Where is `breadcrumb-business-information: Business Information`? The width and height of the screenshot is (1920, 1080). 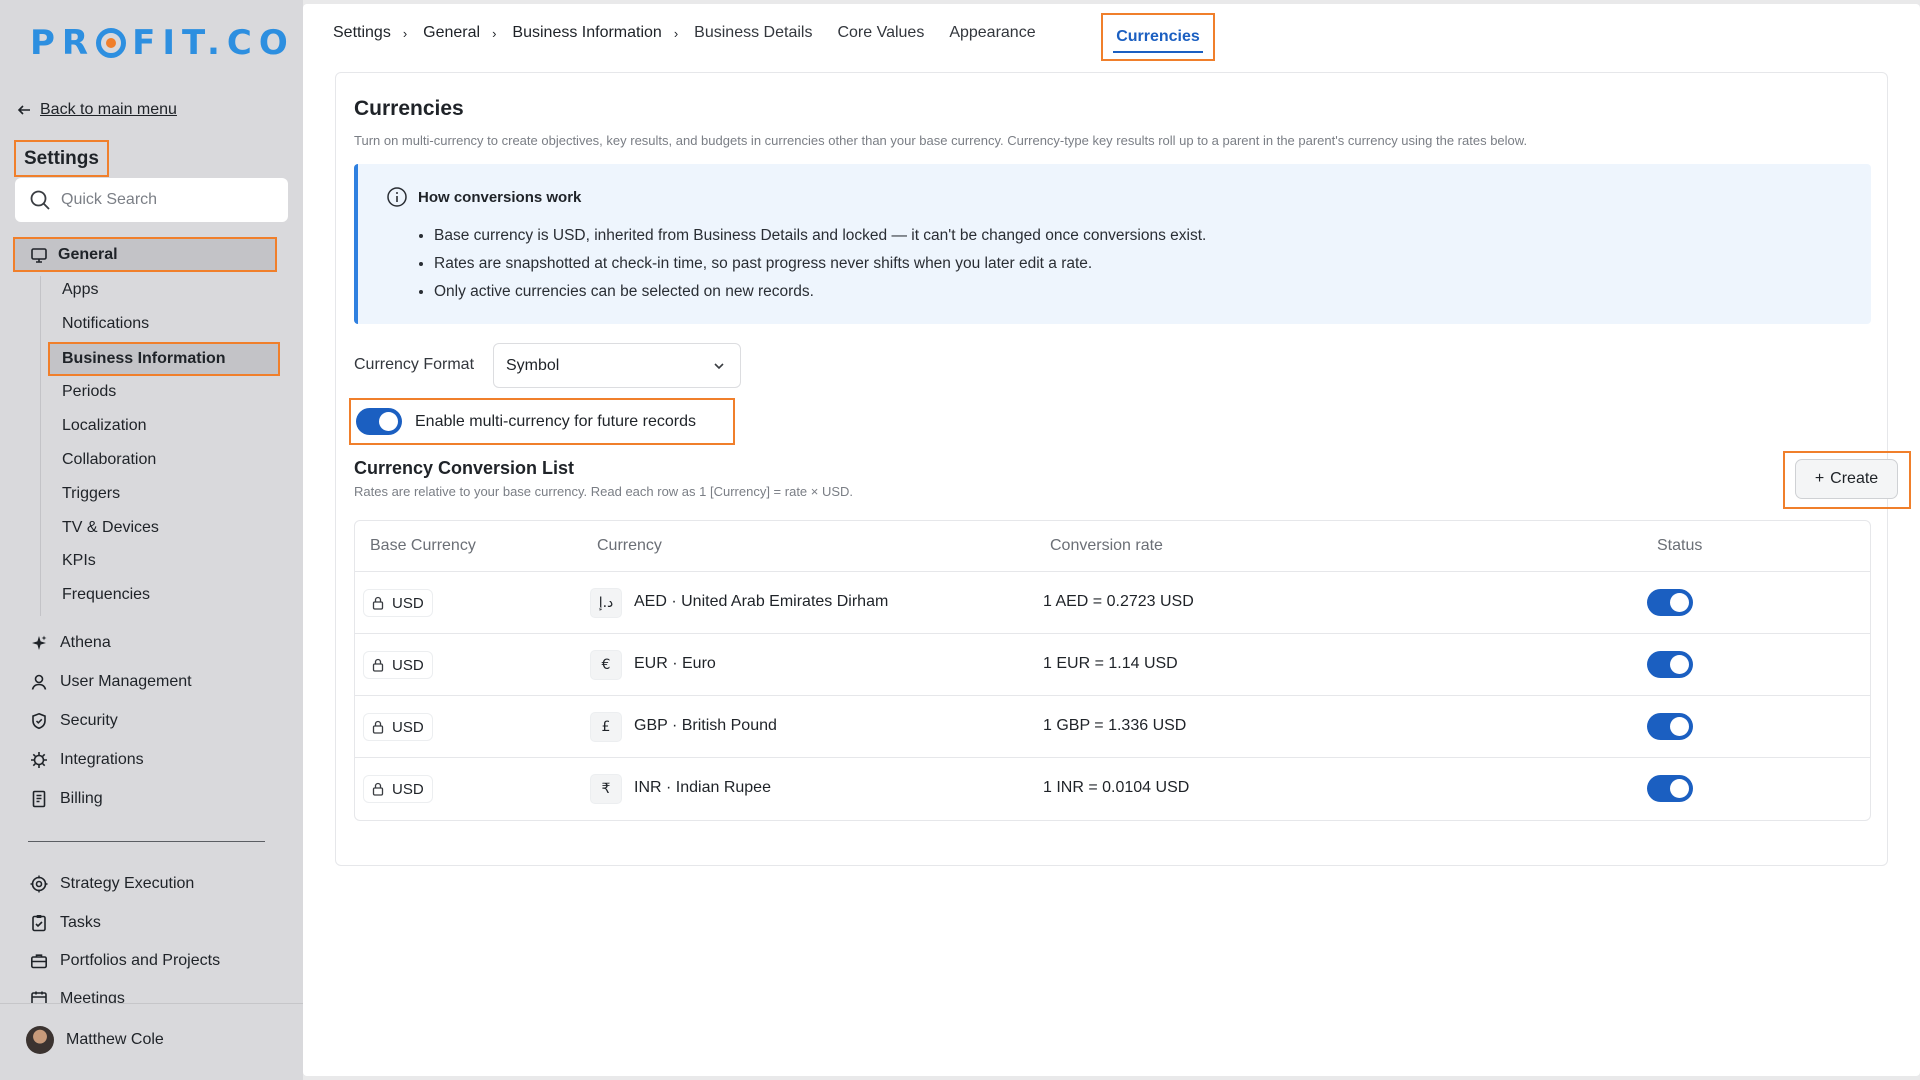
breadcrumb-business-information: Business Information is located at coordinates (586, 33).